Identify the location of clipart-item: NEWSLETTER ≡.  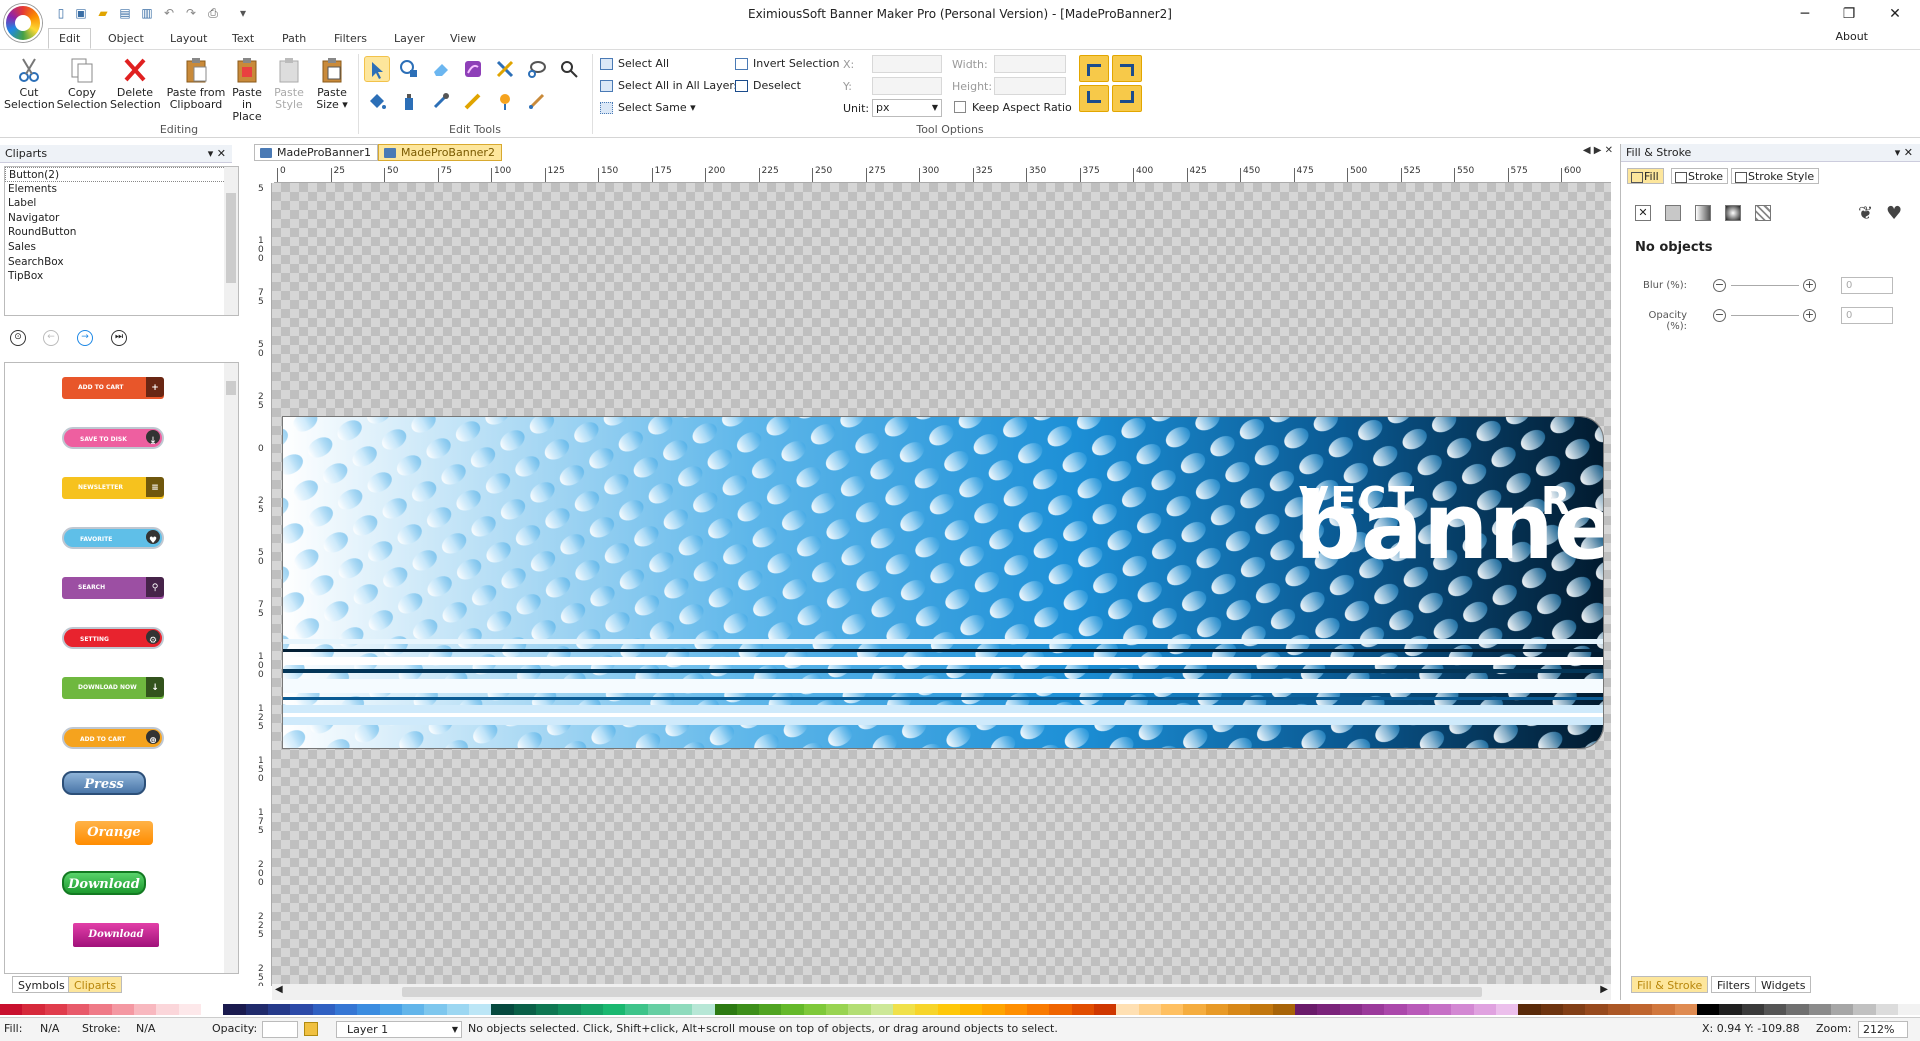
(113, 488).